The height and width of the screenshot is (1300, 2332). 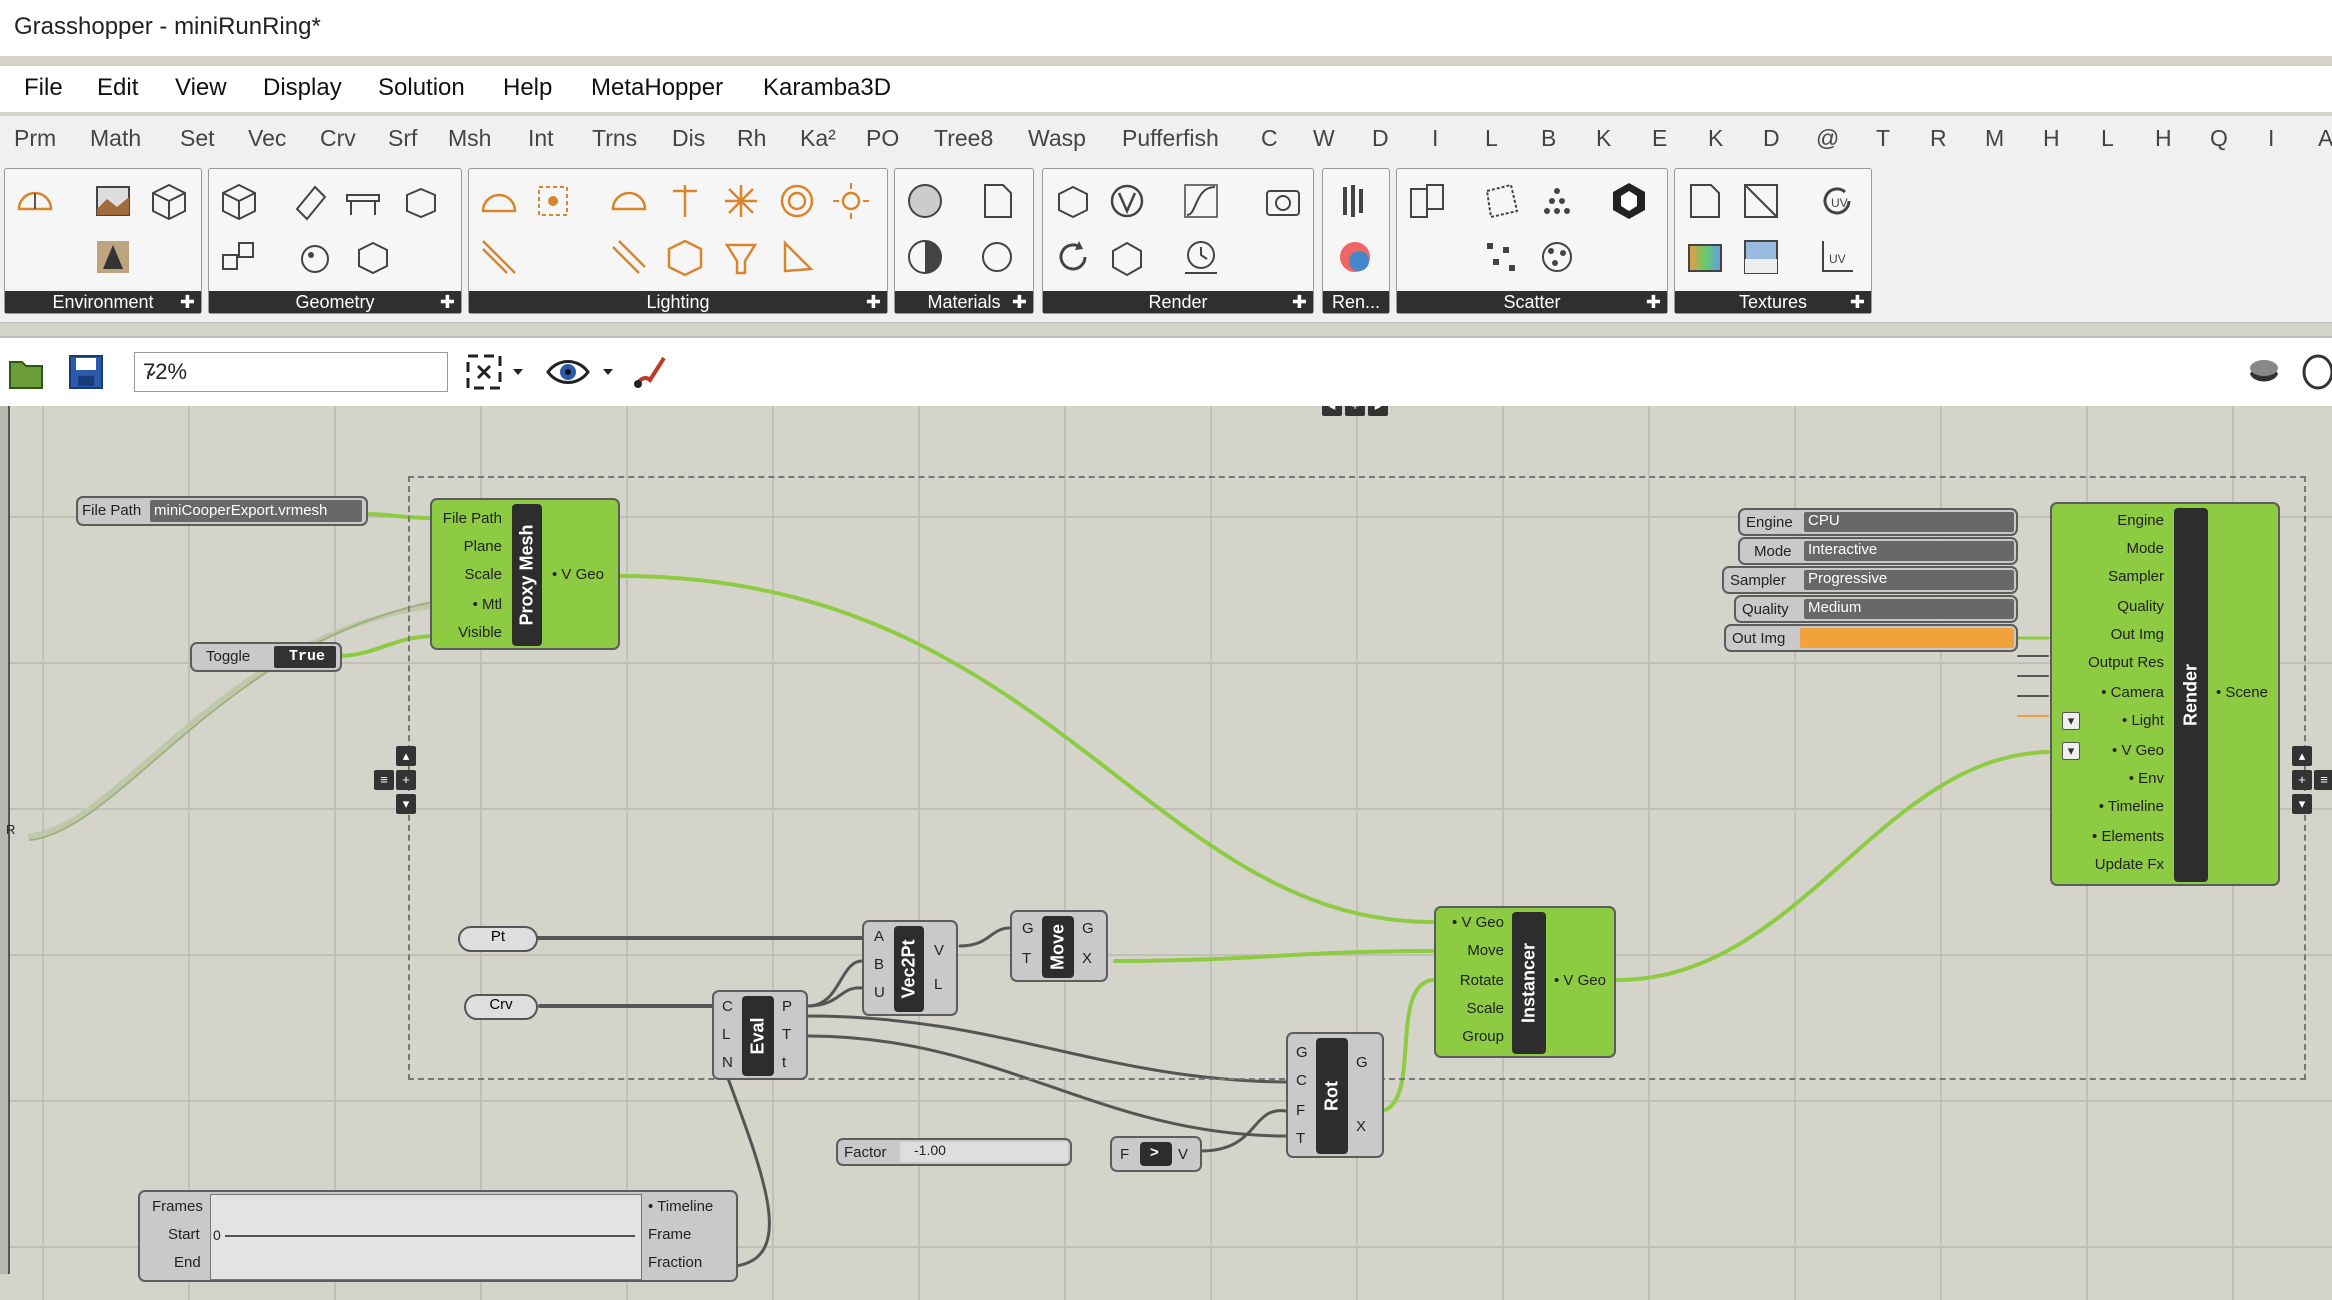 What do you see at coordinates (1435, 138) in the screenshot?
I see `tab-i: I` at bounding box center [1435, 138].